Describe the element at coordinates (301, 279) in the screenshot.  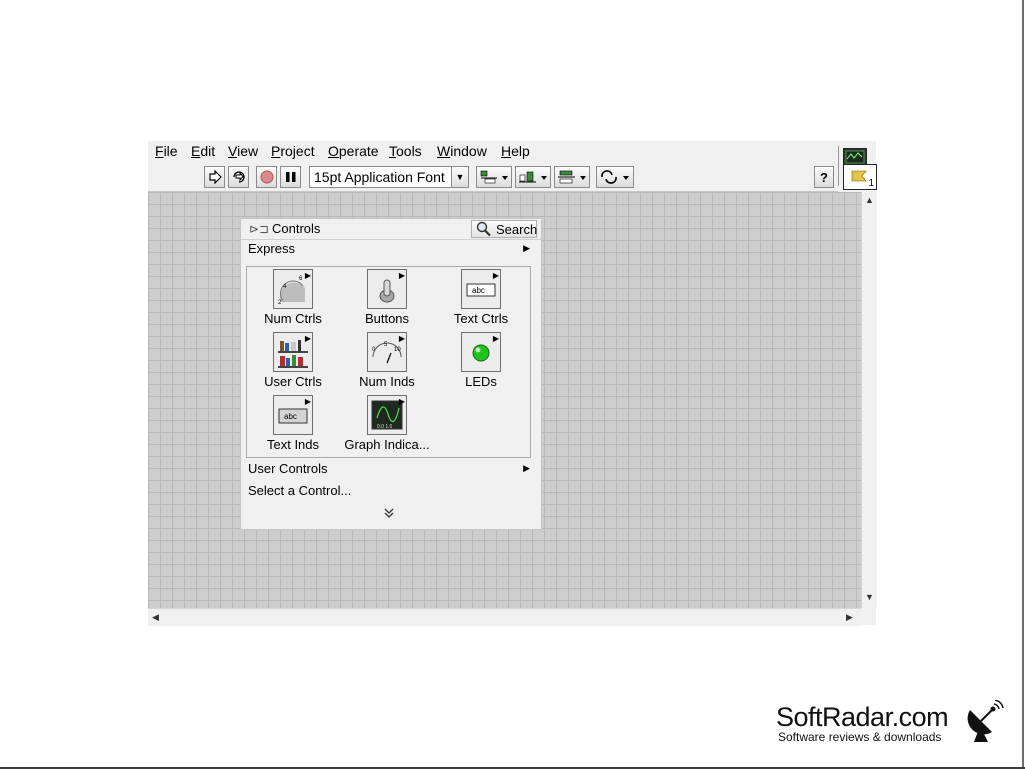
I see `svg-text: 6` at that location.